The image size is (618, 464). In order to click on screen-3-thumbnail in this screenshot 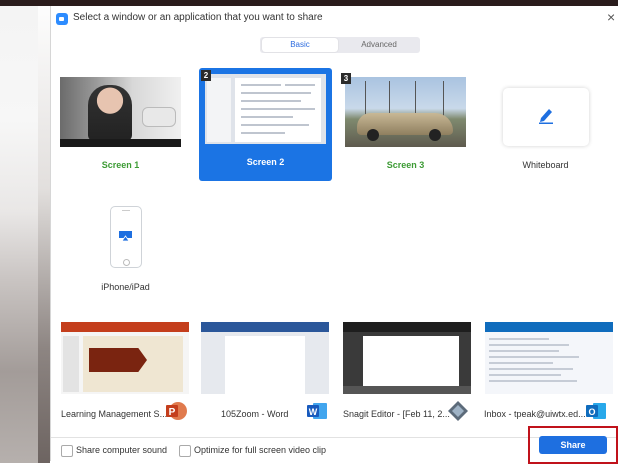, I will do `click(405, 112)`.